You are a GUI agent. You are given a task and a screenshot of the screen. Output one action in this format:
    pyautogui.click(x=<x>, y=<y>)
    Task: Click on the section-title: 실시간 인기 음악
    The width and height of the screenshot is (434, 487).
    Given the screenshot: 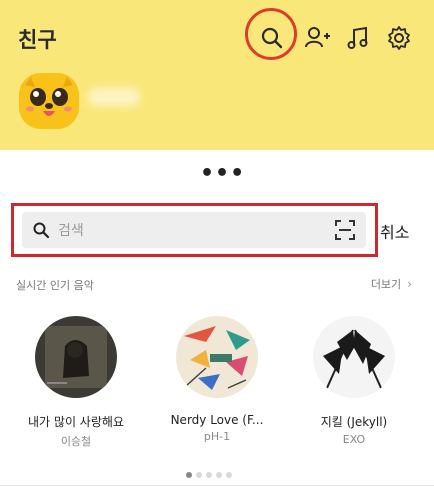 What is the action you would take?
    pyautogui.click(x=55, y=285)
    